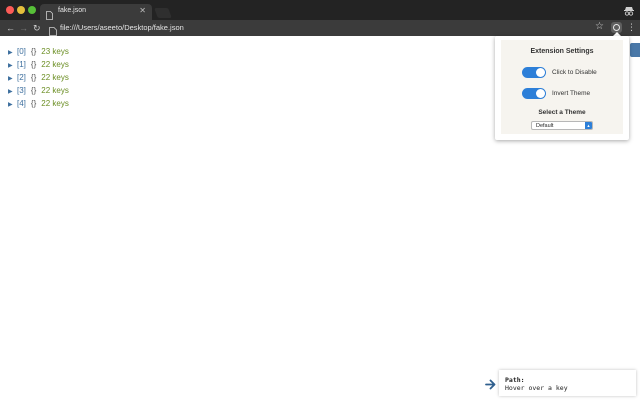  What do you see at coordinates (72, 10) in the screenshot?
I see `tab-title: fake.json` at bounding box center [72, 10].